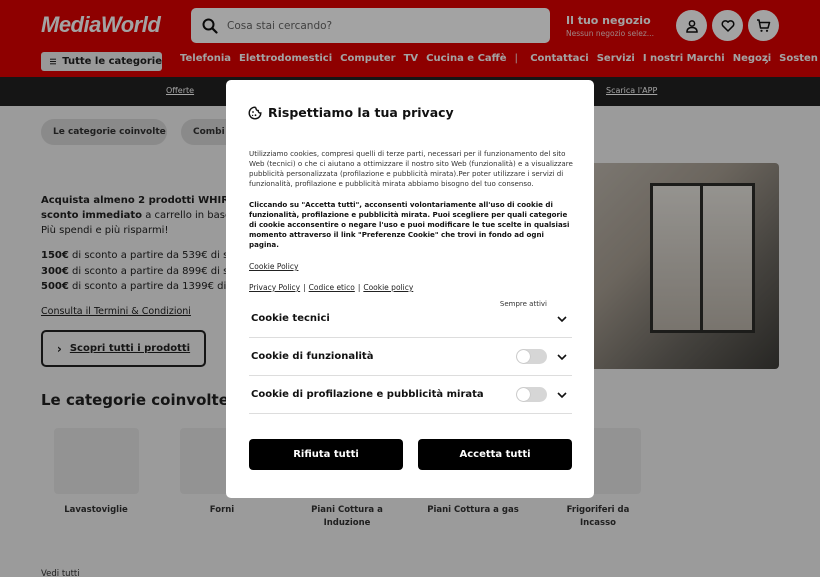 Image resolution: width=820 pixels, height=577 pixels. What do you see at coordinates (361, 112) in the screenshot?
I see `dialog-title: Rispettiamo la tua privacy` at bounding box center [361, 112].